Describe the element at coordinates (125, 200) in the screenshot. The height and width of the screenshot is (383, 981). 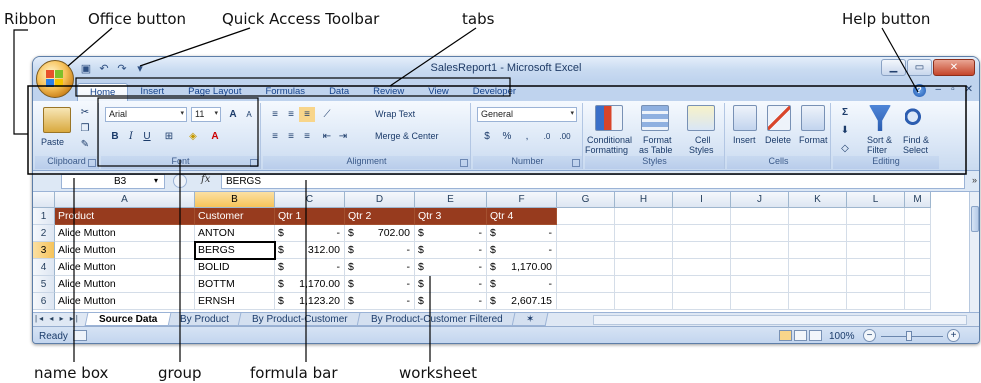
I see `column-header-a: A` at that location.